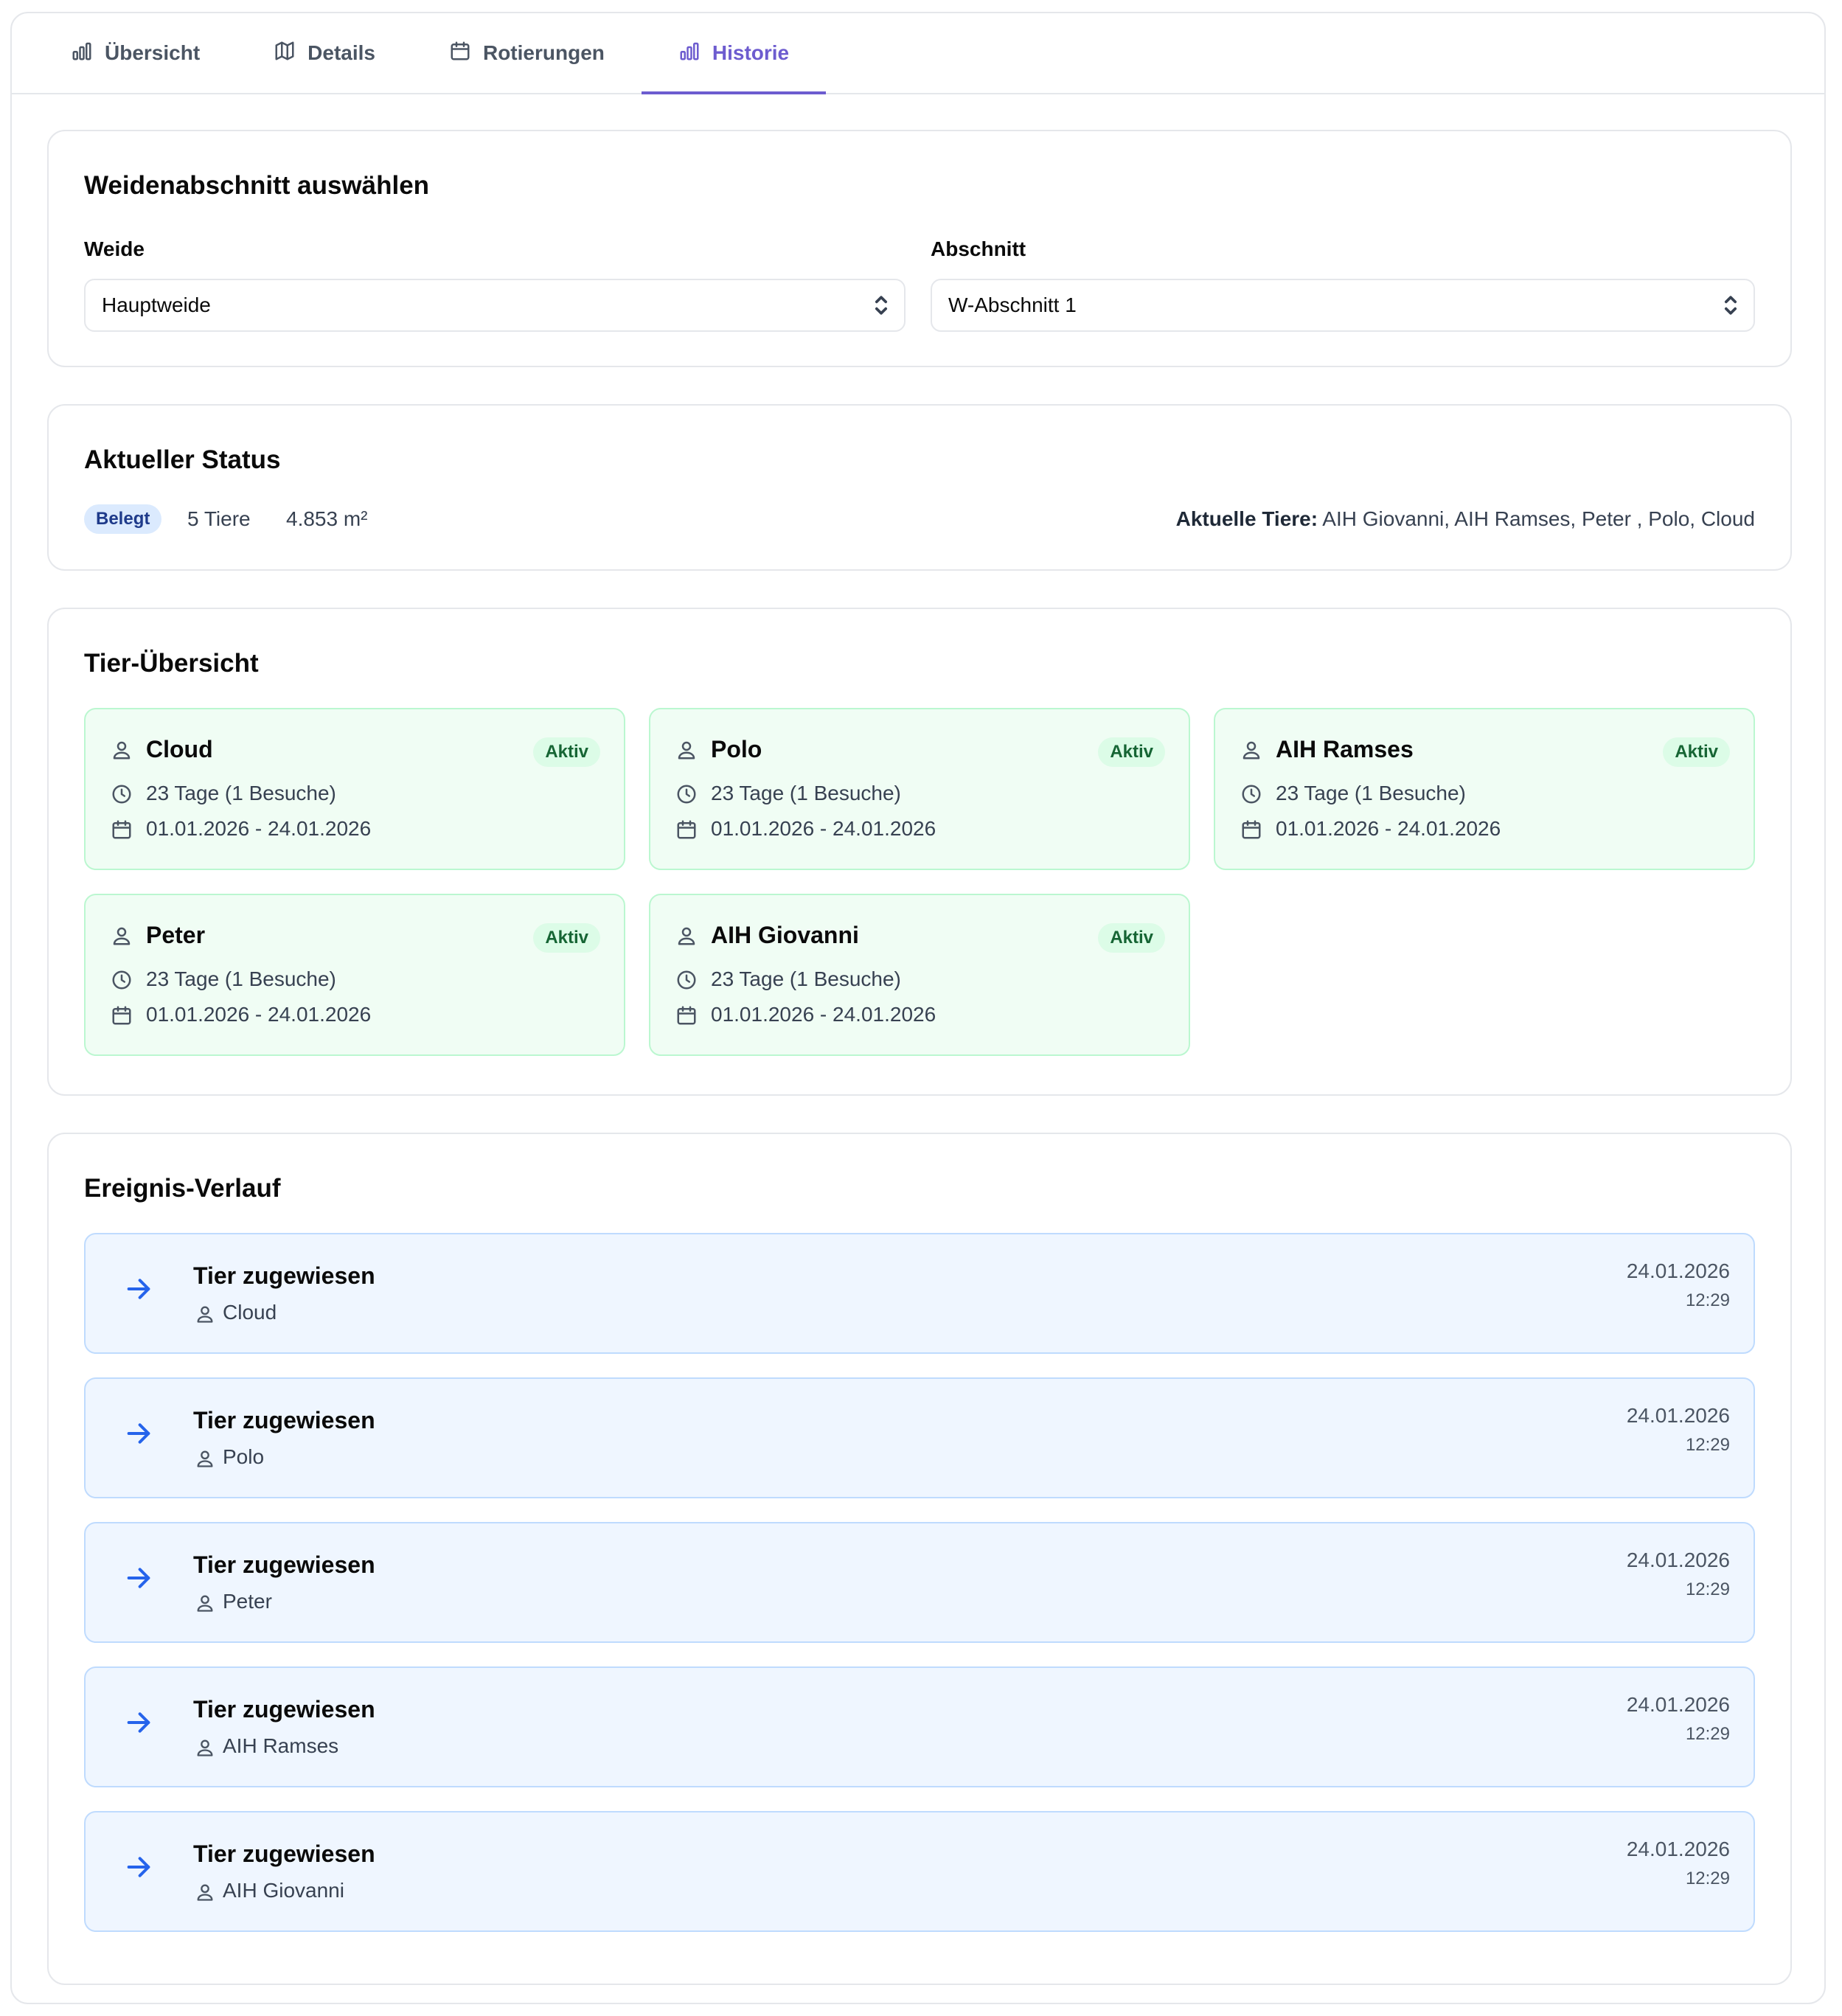 Image resolution: width=1842 pixels, height=2016 pixels. What do you see at coordinates (257, 186) in the screenshot?
I see `card-title: Weidenabschnitt auswählen` at bounding box center [257, 186].